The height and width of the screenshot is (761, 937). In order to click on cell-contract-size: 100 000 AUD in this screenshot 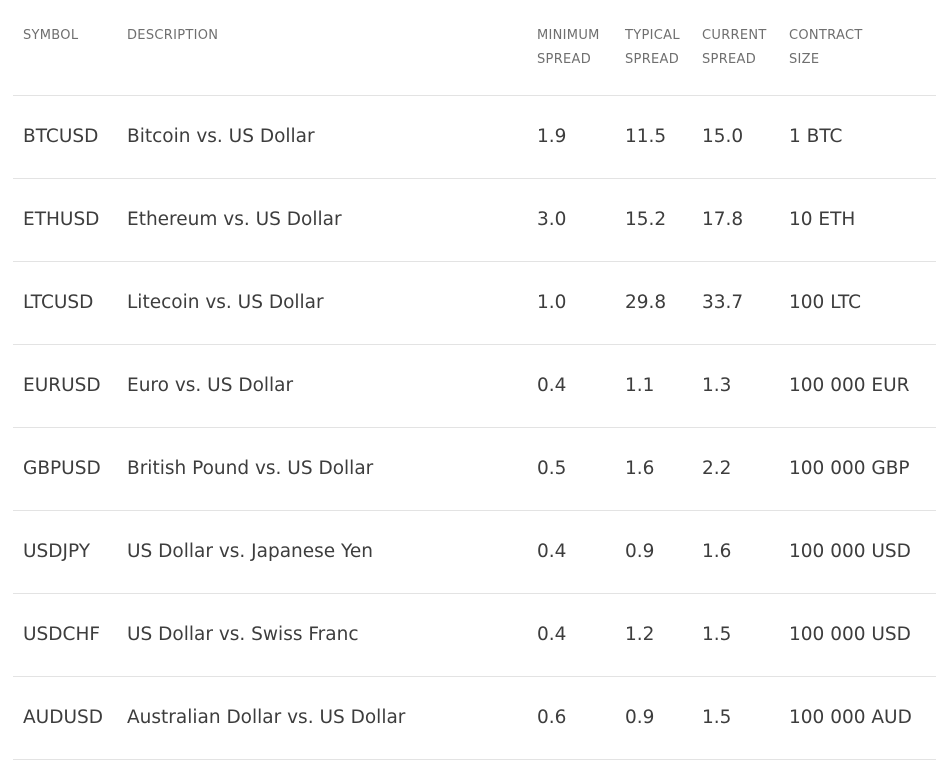, I will do `click(850, 717)`.